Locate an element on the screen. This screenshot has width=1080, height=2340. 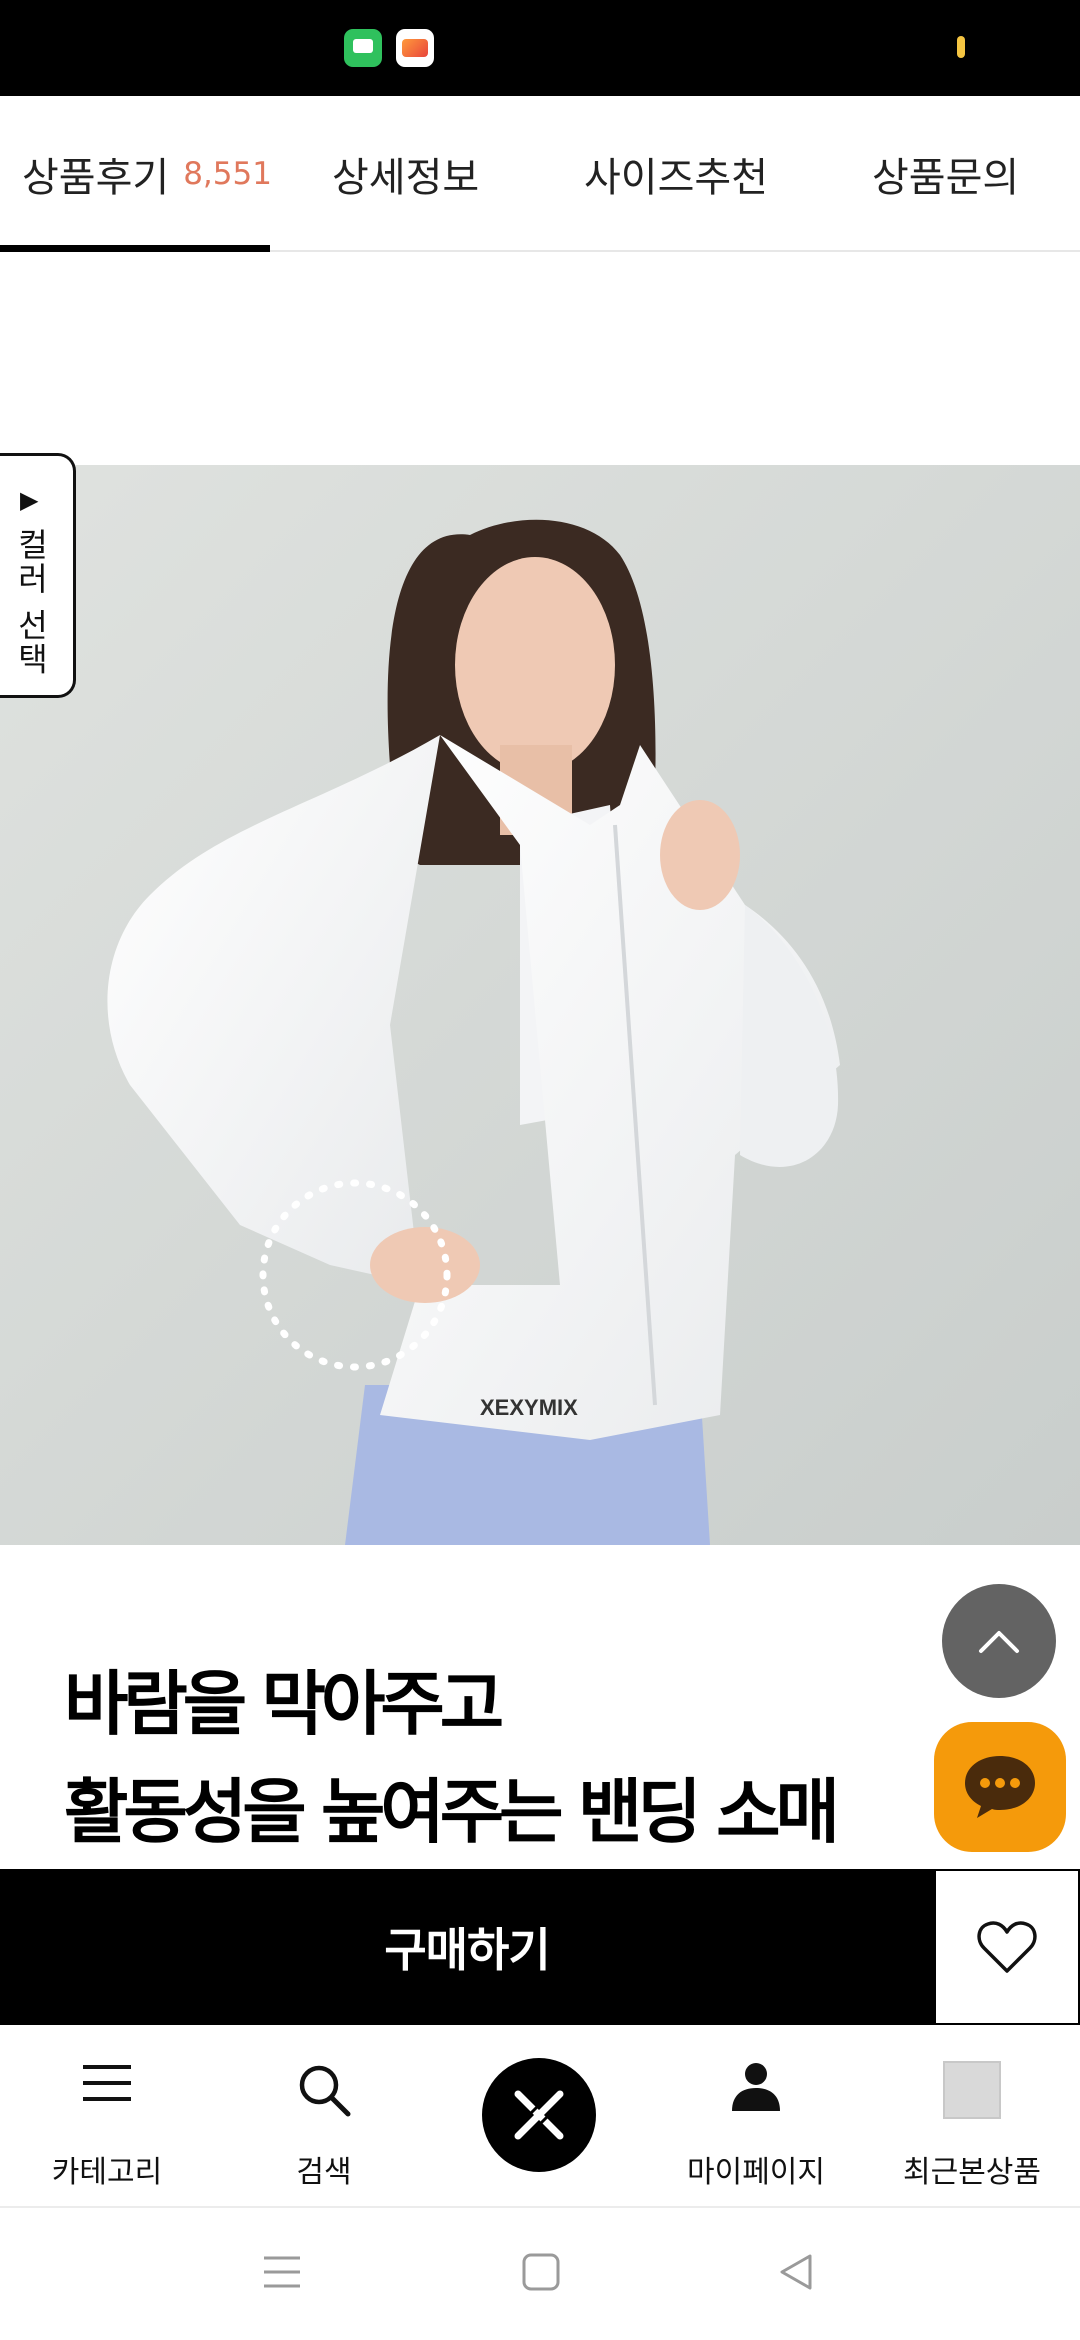
home-icon is located at coordinates (541, 2272).